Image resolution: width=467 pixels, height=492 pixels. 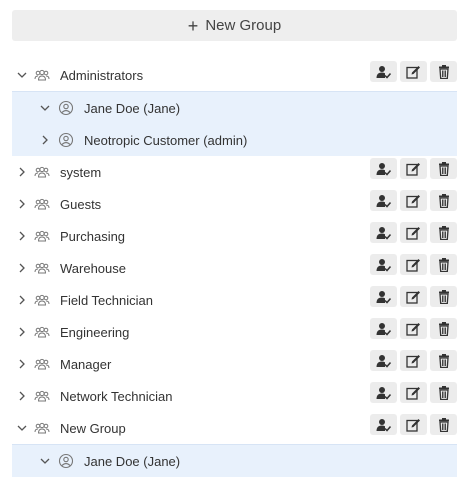 I want to click on group-row: system, so click(x=233, y=172).